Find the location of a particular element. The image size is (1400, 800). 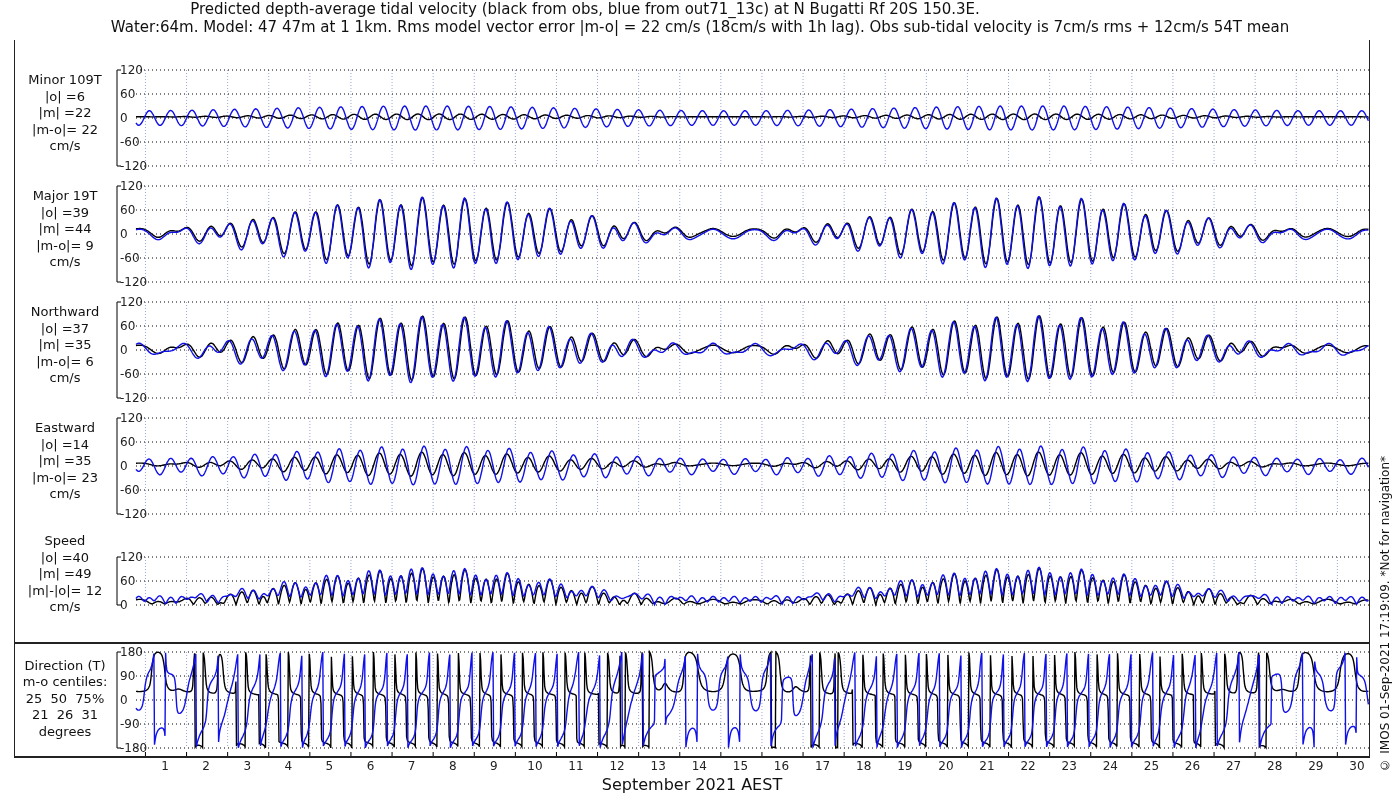

panel-label: |m-o|= 22 is located at coordinates (65, 129).